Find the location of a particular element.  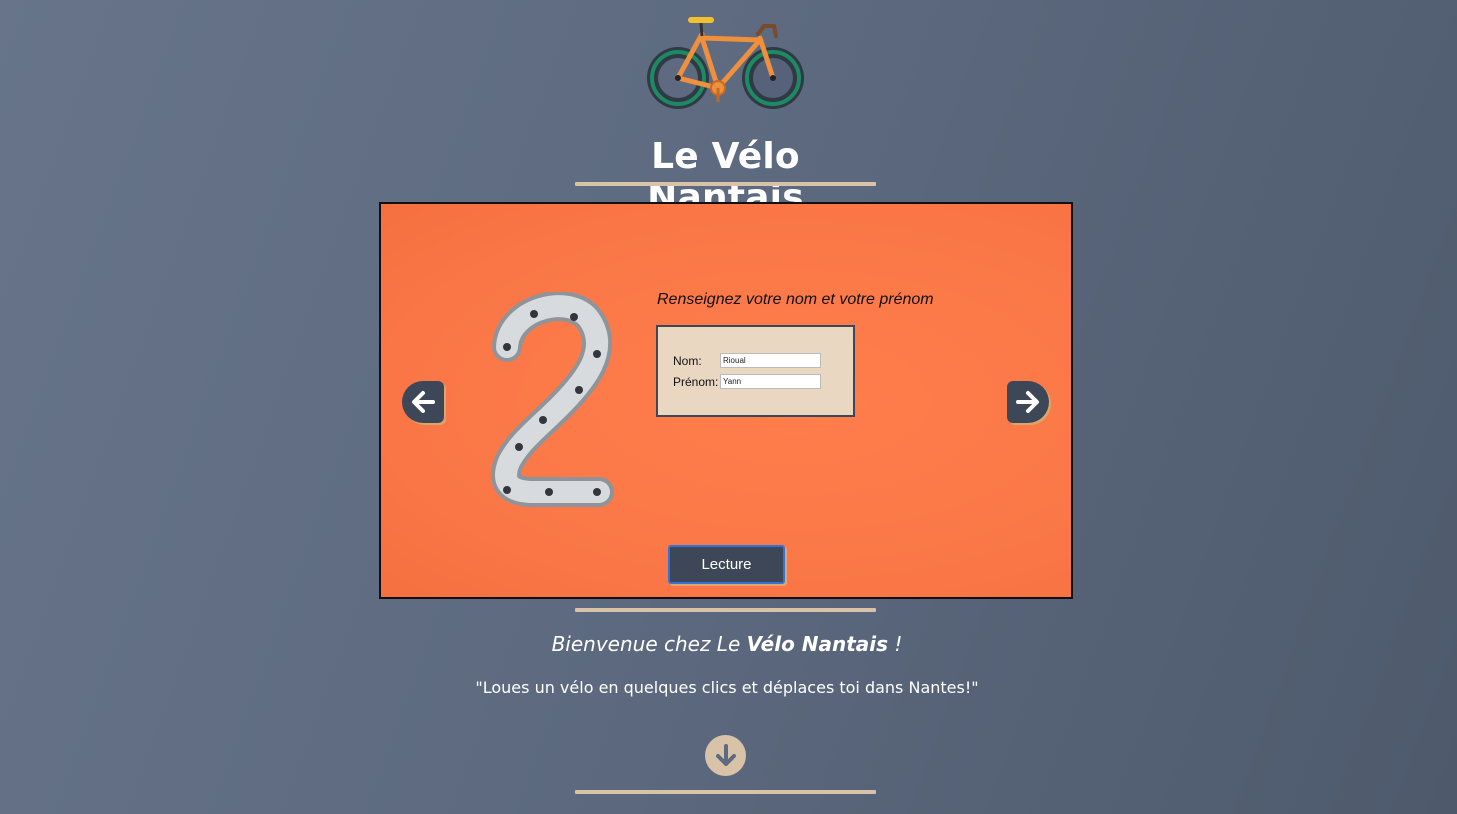

prenom-row: Prénom: is located at coordinates (747, 381).